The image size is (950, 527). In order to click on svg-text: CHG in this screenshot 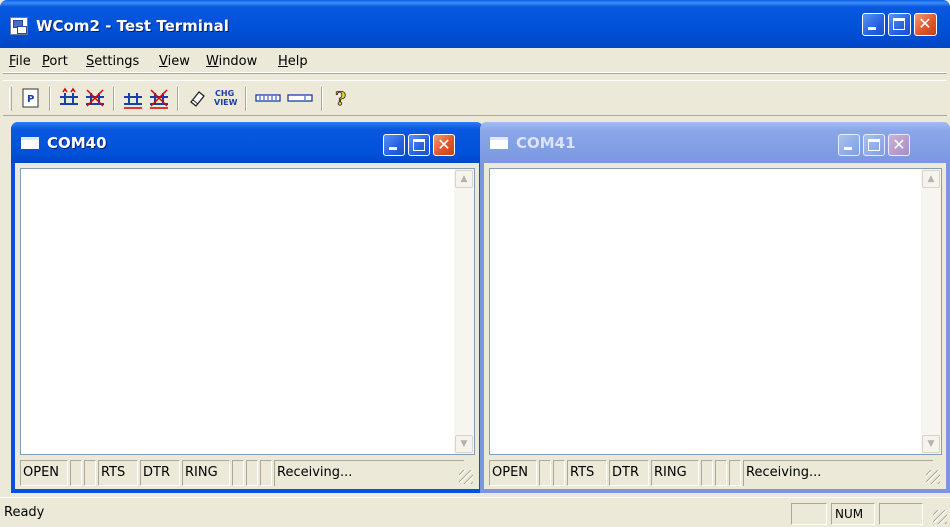, I will do `click(224, 93)`.